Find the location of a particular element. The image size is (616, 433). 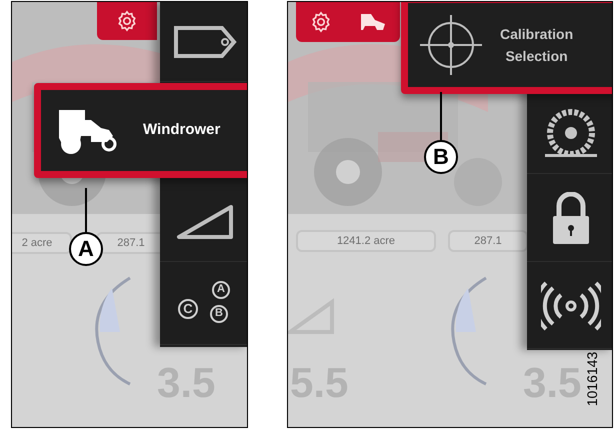

tag-icon is located at coordinates (205, 41).